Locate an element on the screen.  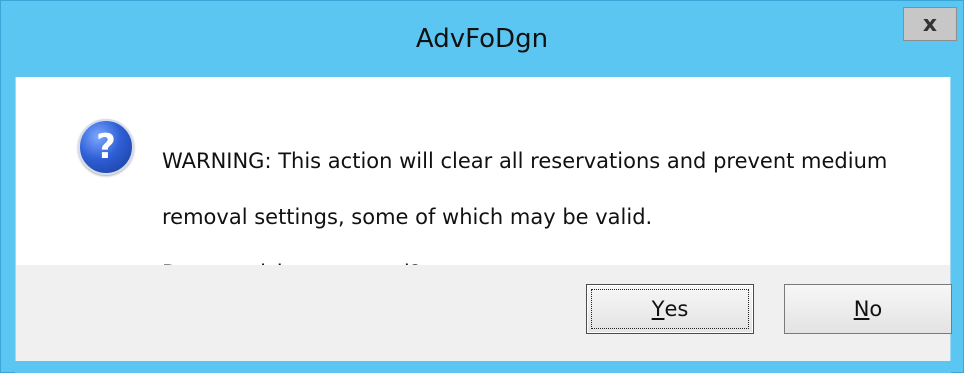
close-icon: x is located at coordinates (930, 24).